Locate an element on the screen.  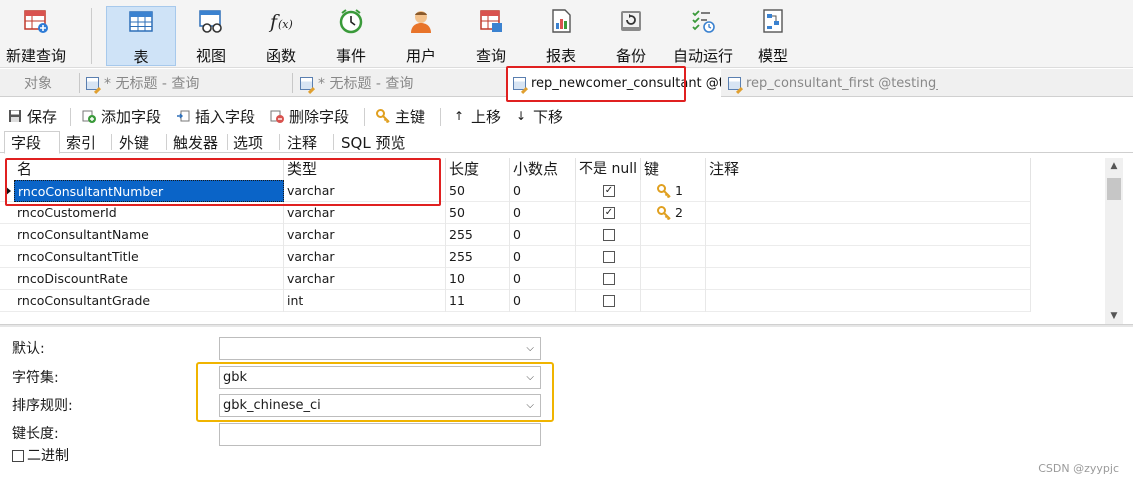
tab-triggers: 触发器 is located at coordinates (197, 142).